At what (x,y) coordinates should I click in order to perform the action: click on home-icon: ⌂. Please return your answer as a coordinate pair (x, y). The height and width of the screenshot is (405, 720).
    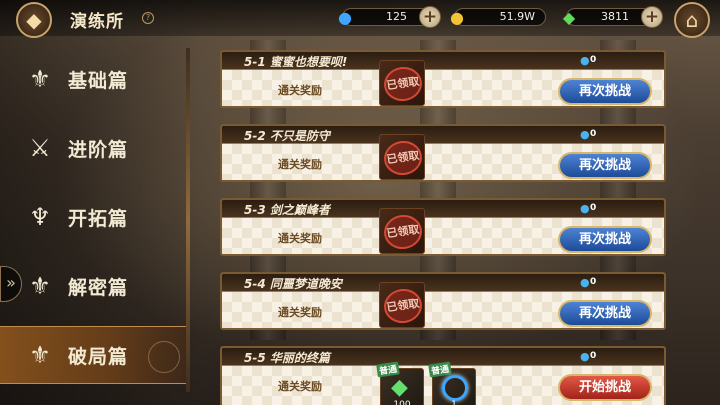
    Looking at the image, I should click on (692, 20).